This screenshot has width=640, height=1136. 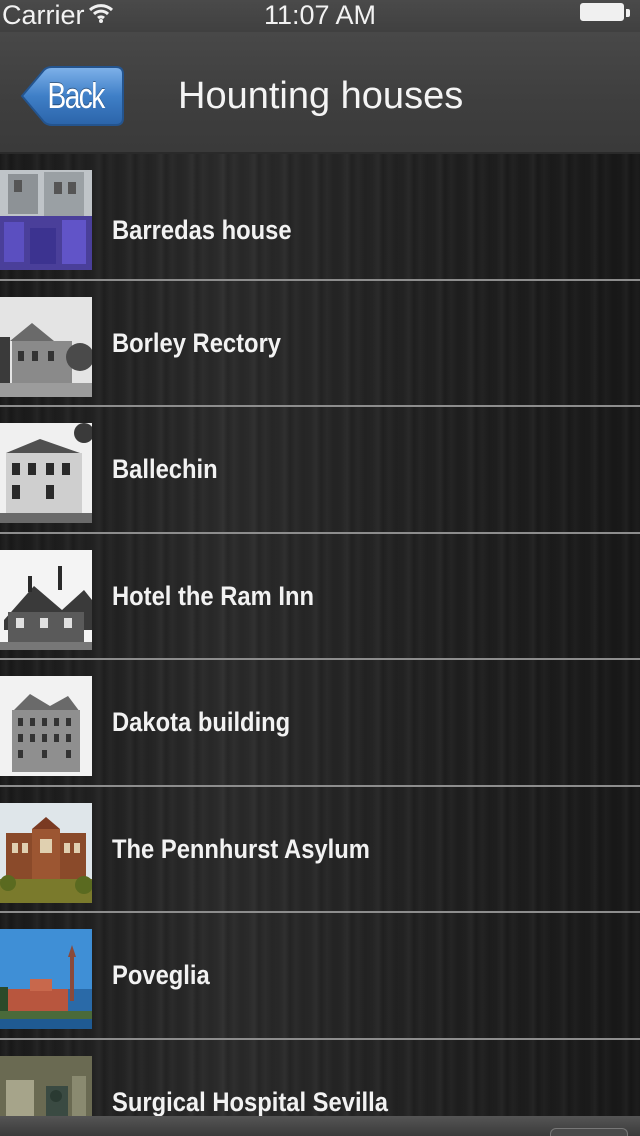 What do you see at coordinates (320, 723) in the screenshot?
I see `list-item-dakota-building: Dakota building` at bounding box center [320, 723].